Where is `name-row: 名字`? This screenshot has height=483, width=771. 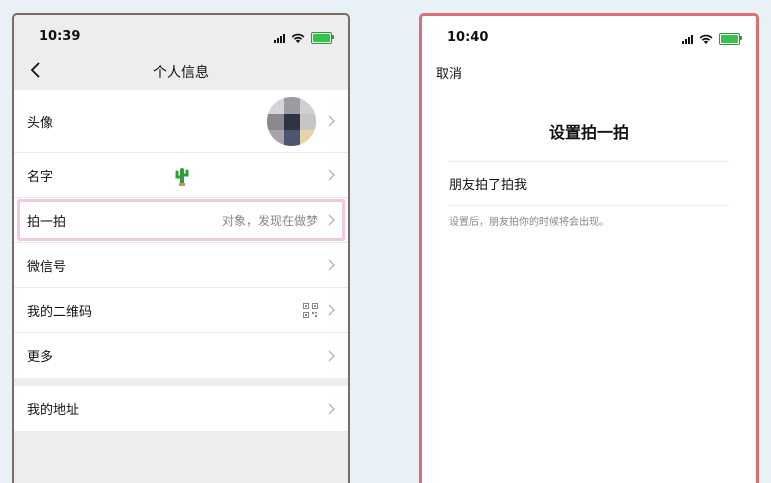 name-row: 名字 is located at coordinates (181, 175).